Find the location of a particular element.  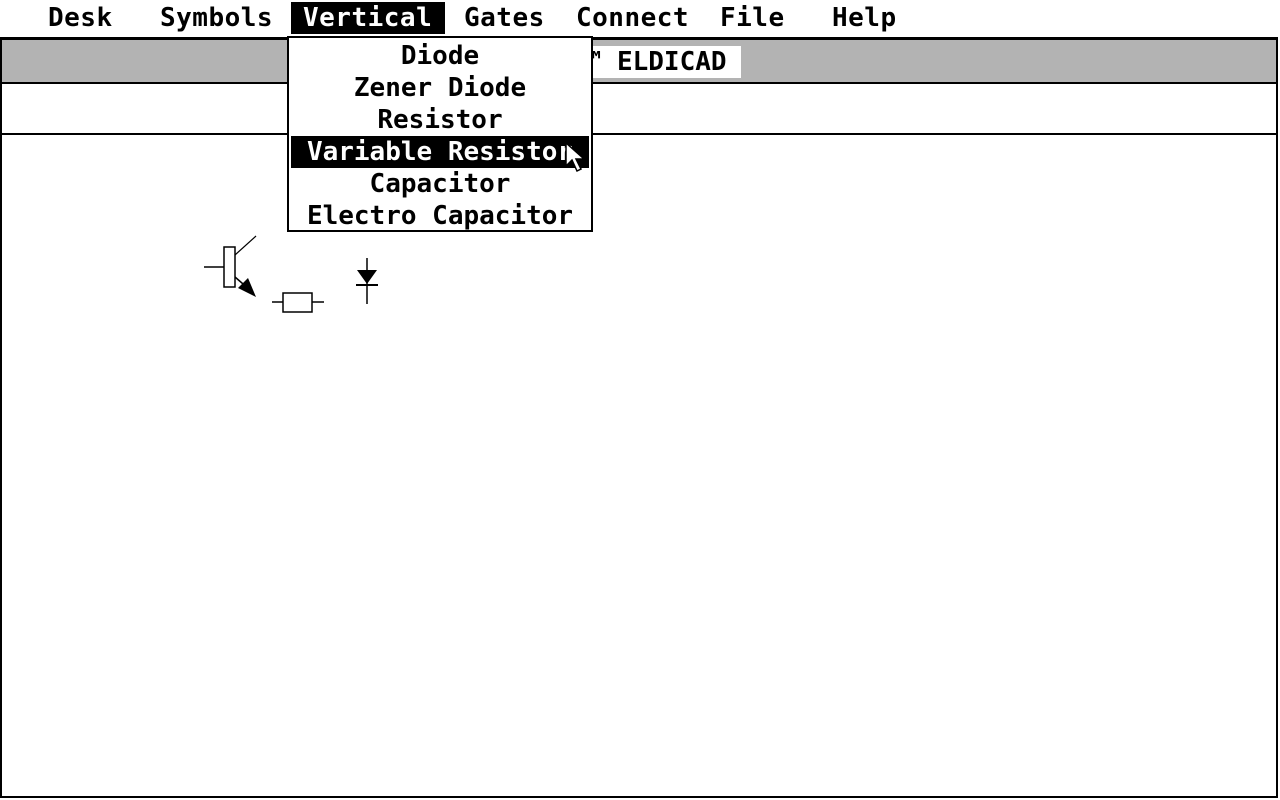

diode-icon is located at coordinates (367, 281).